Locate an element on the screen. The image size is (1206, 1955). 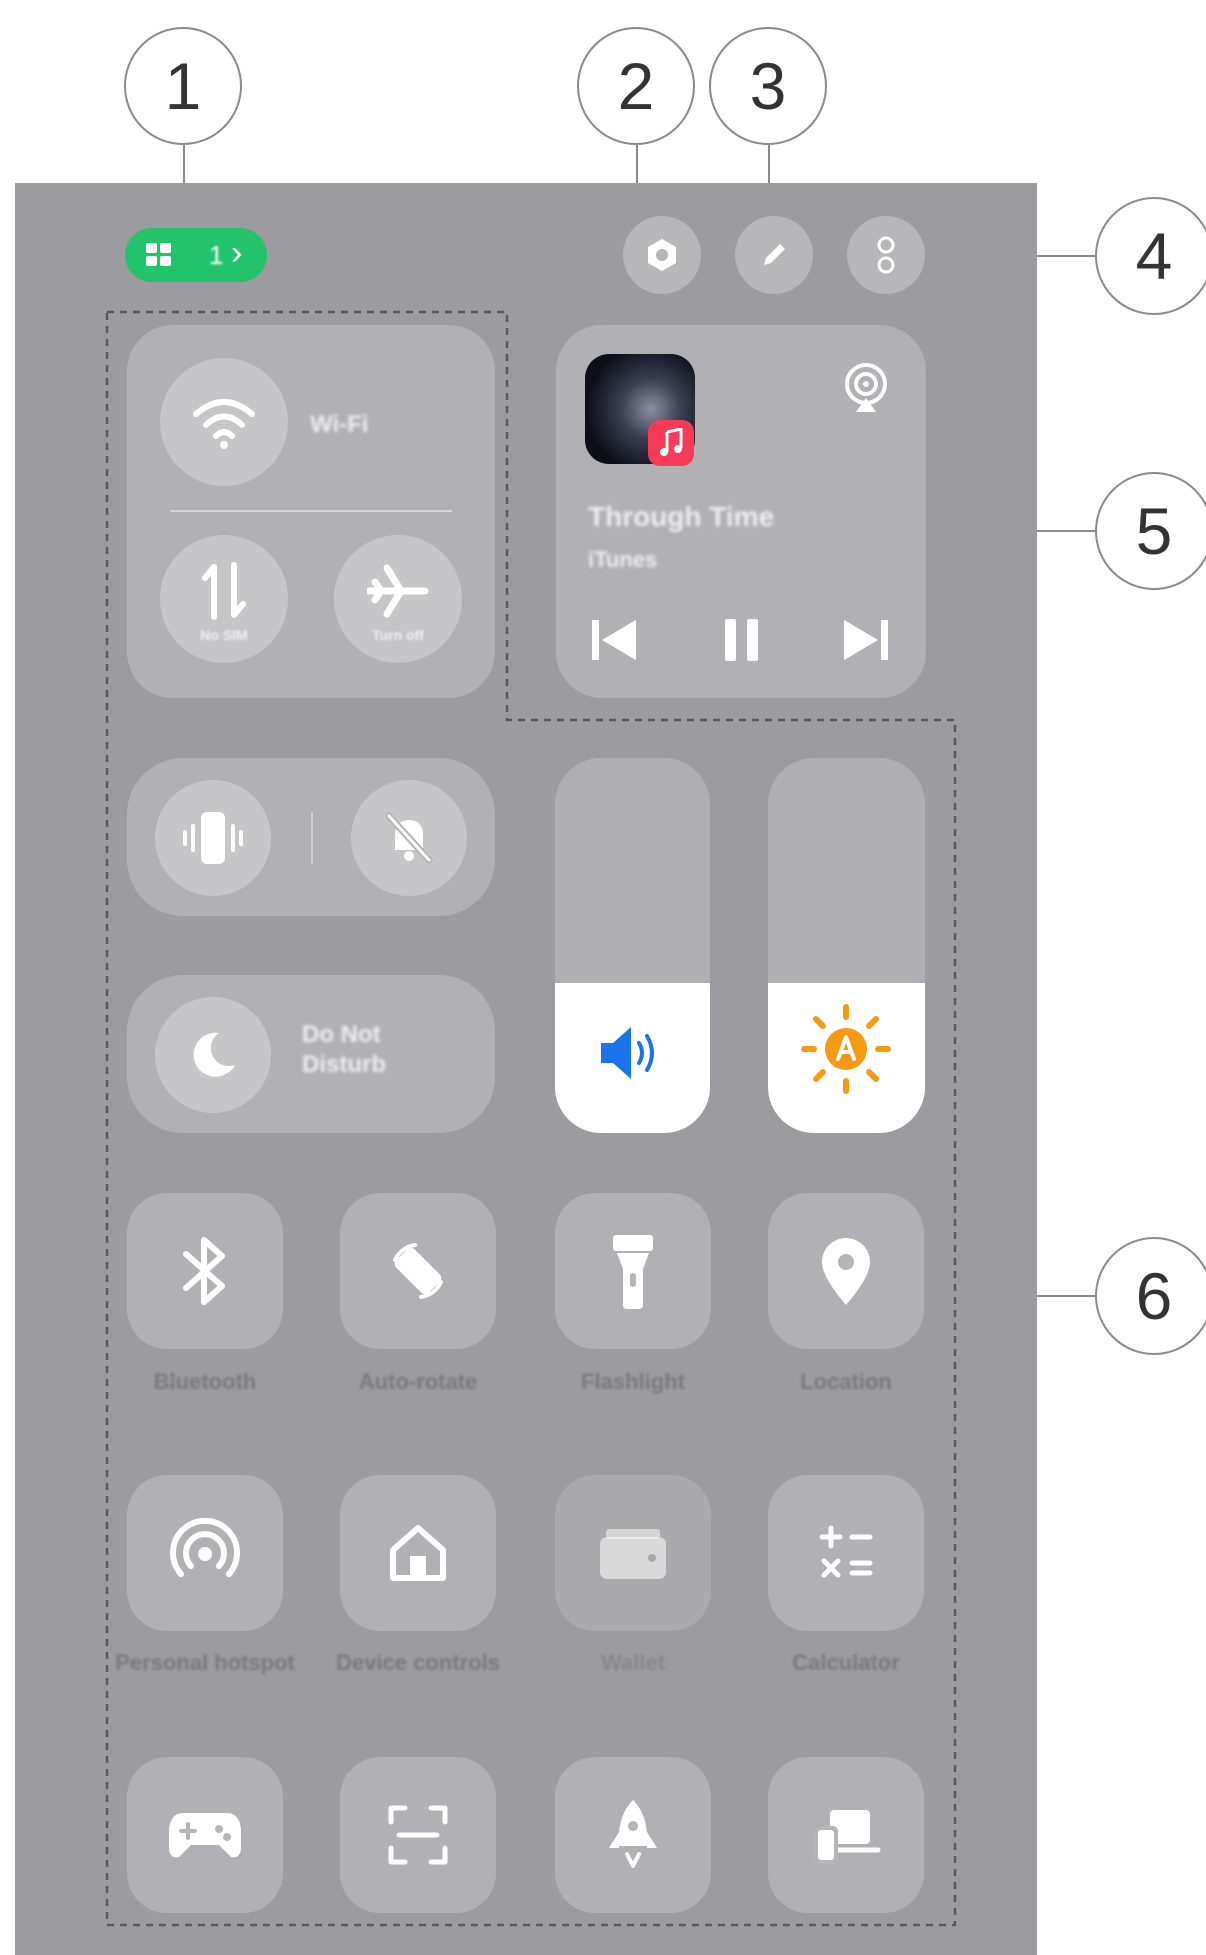
game-tile is located at coordinates (205, 1835).